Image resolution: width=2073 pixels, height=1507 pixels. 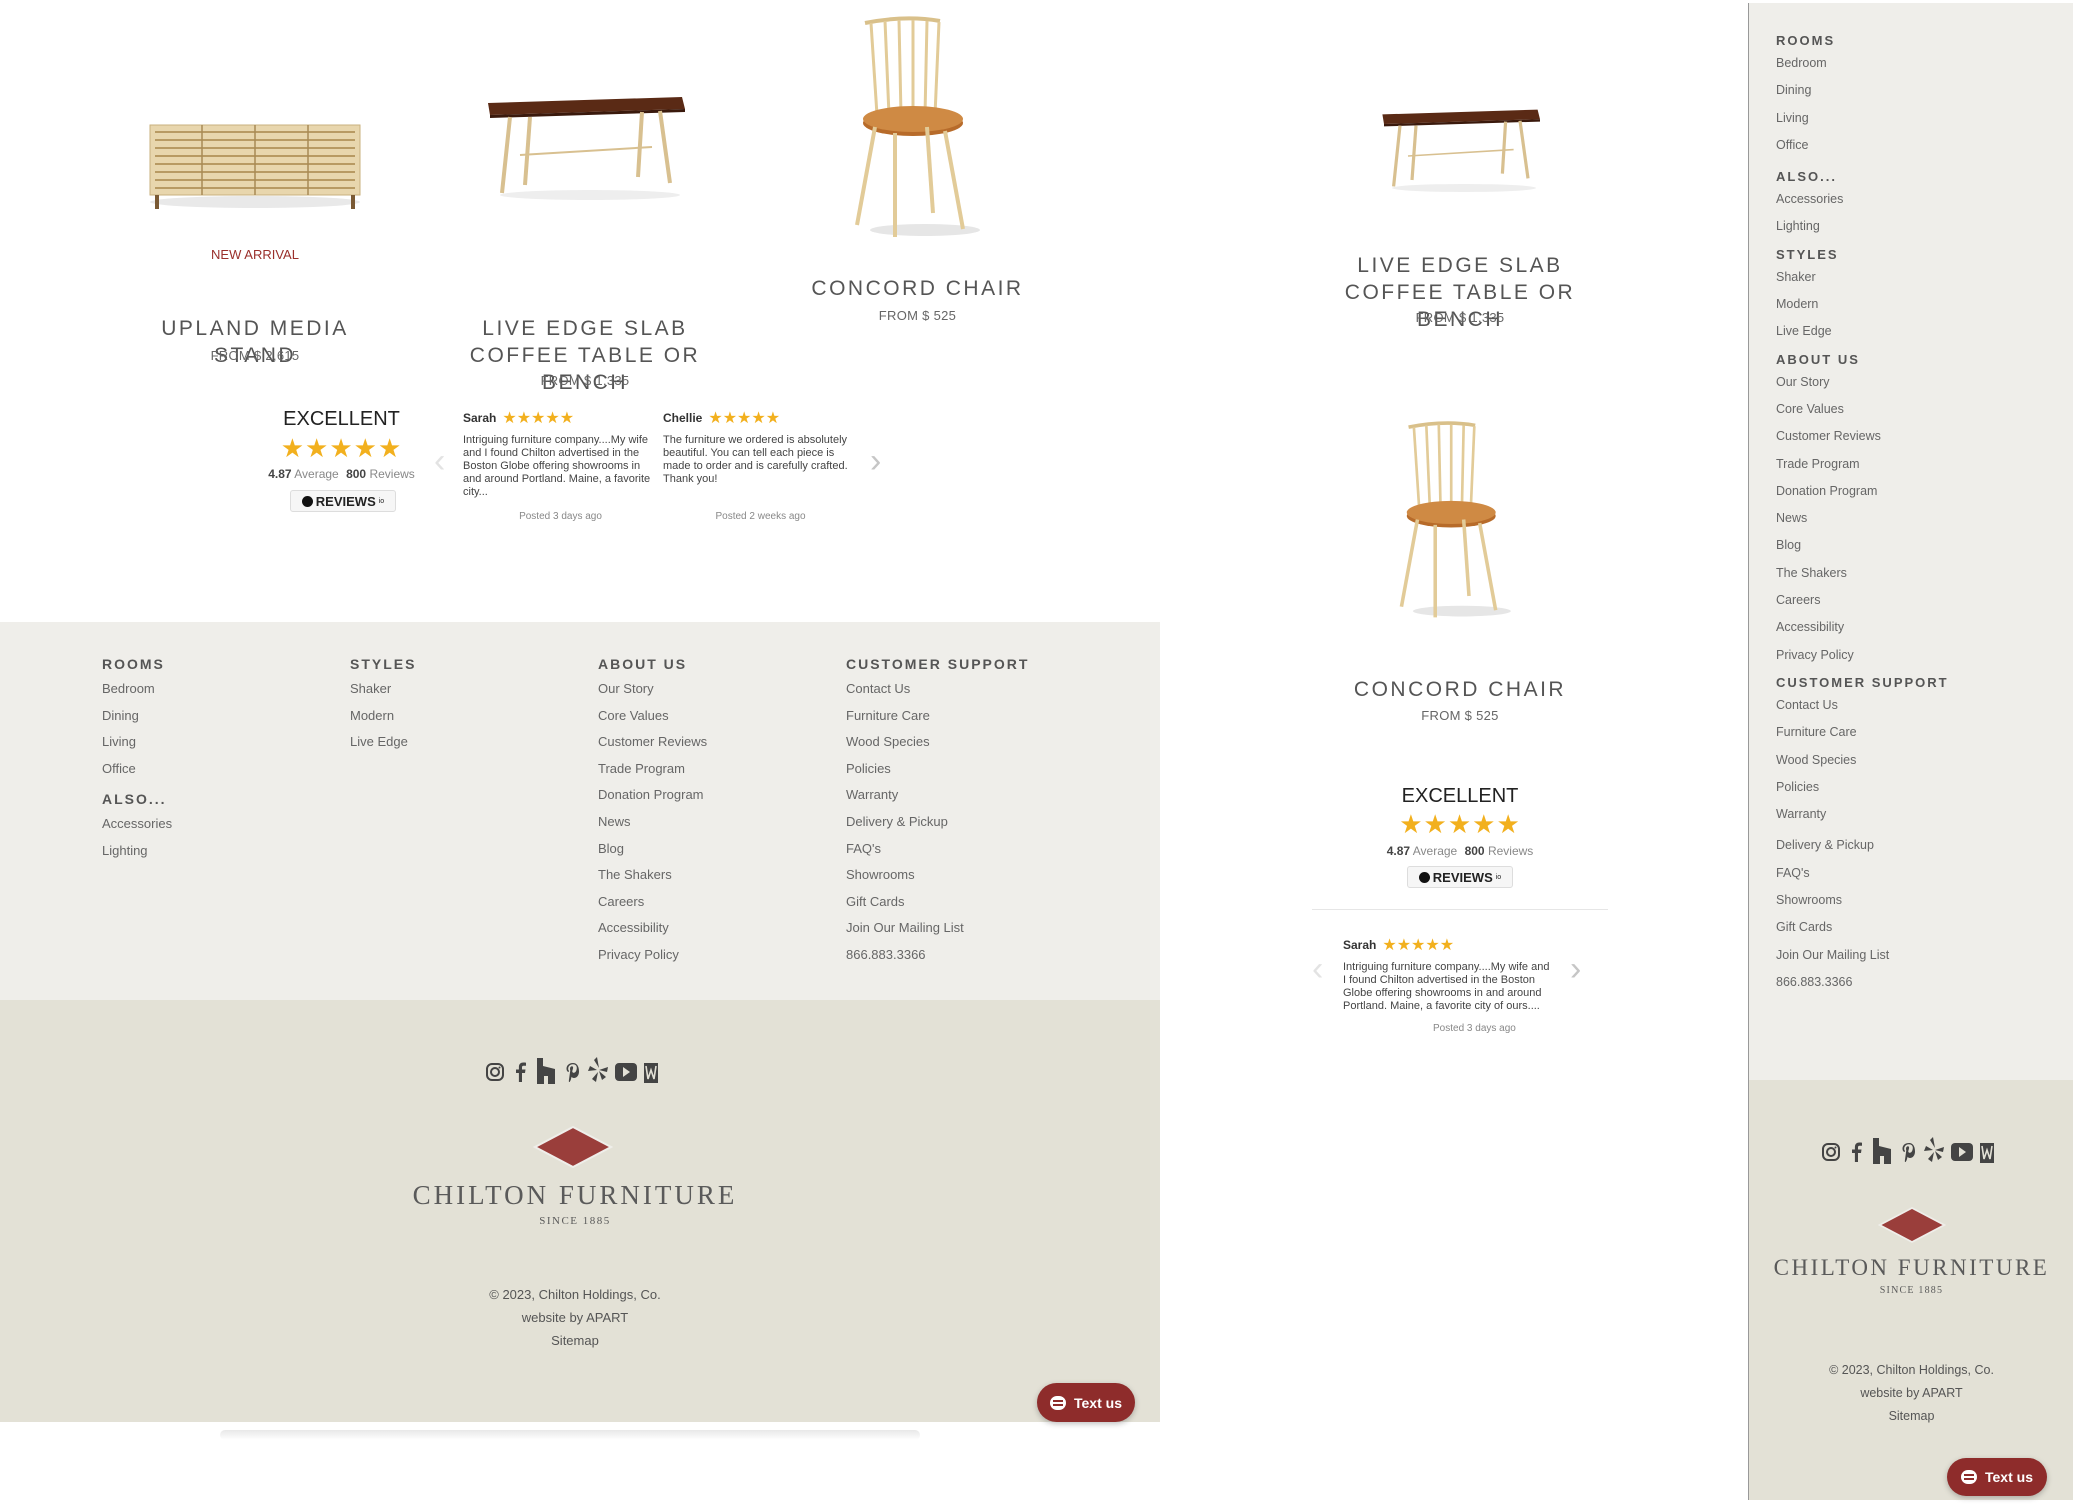 What do you see at coordinates (708, 875) in the screenshot?
I see `footer-link: The Shakers` at bounding box center [708, 875].